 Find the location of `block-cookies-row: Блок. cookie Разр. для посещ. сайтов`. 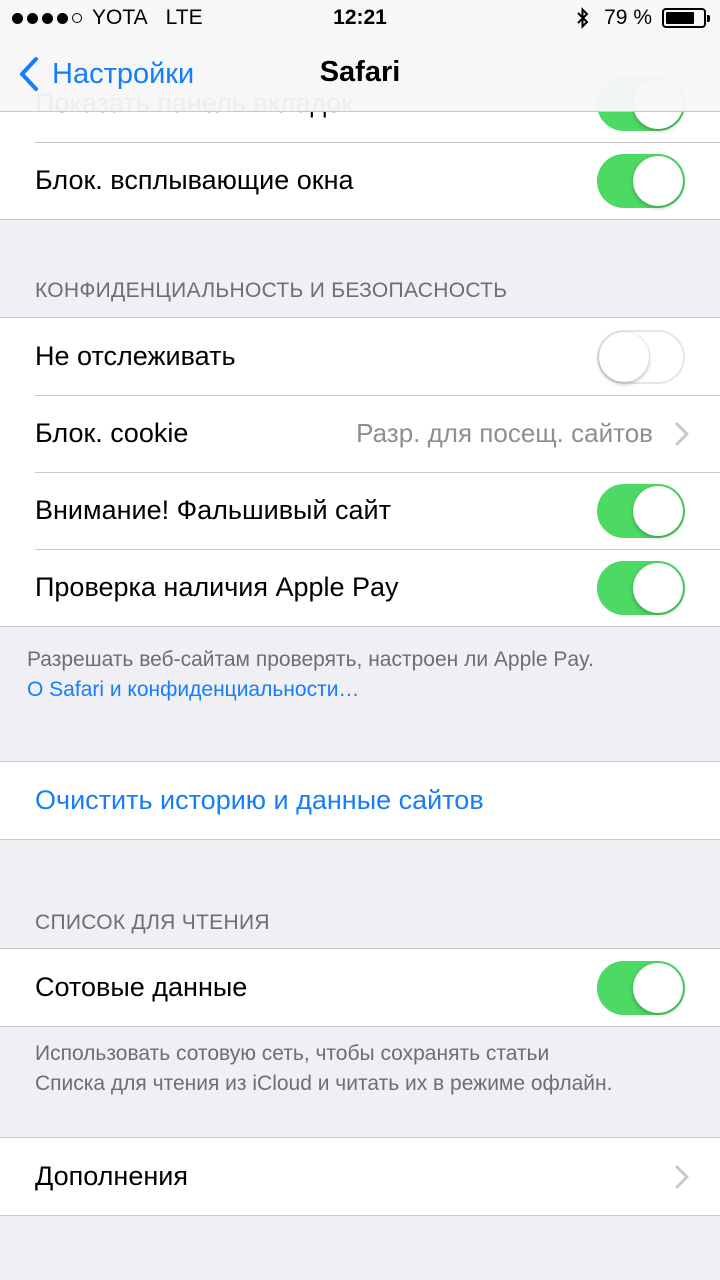

block-cookies-row: Блок. cookie Разр. для посещ. сайтов is located at coordinates (360, 433).